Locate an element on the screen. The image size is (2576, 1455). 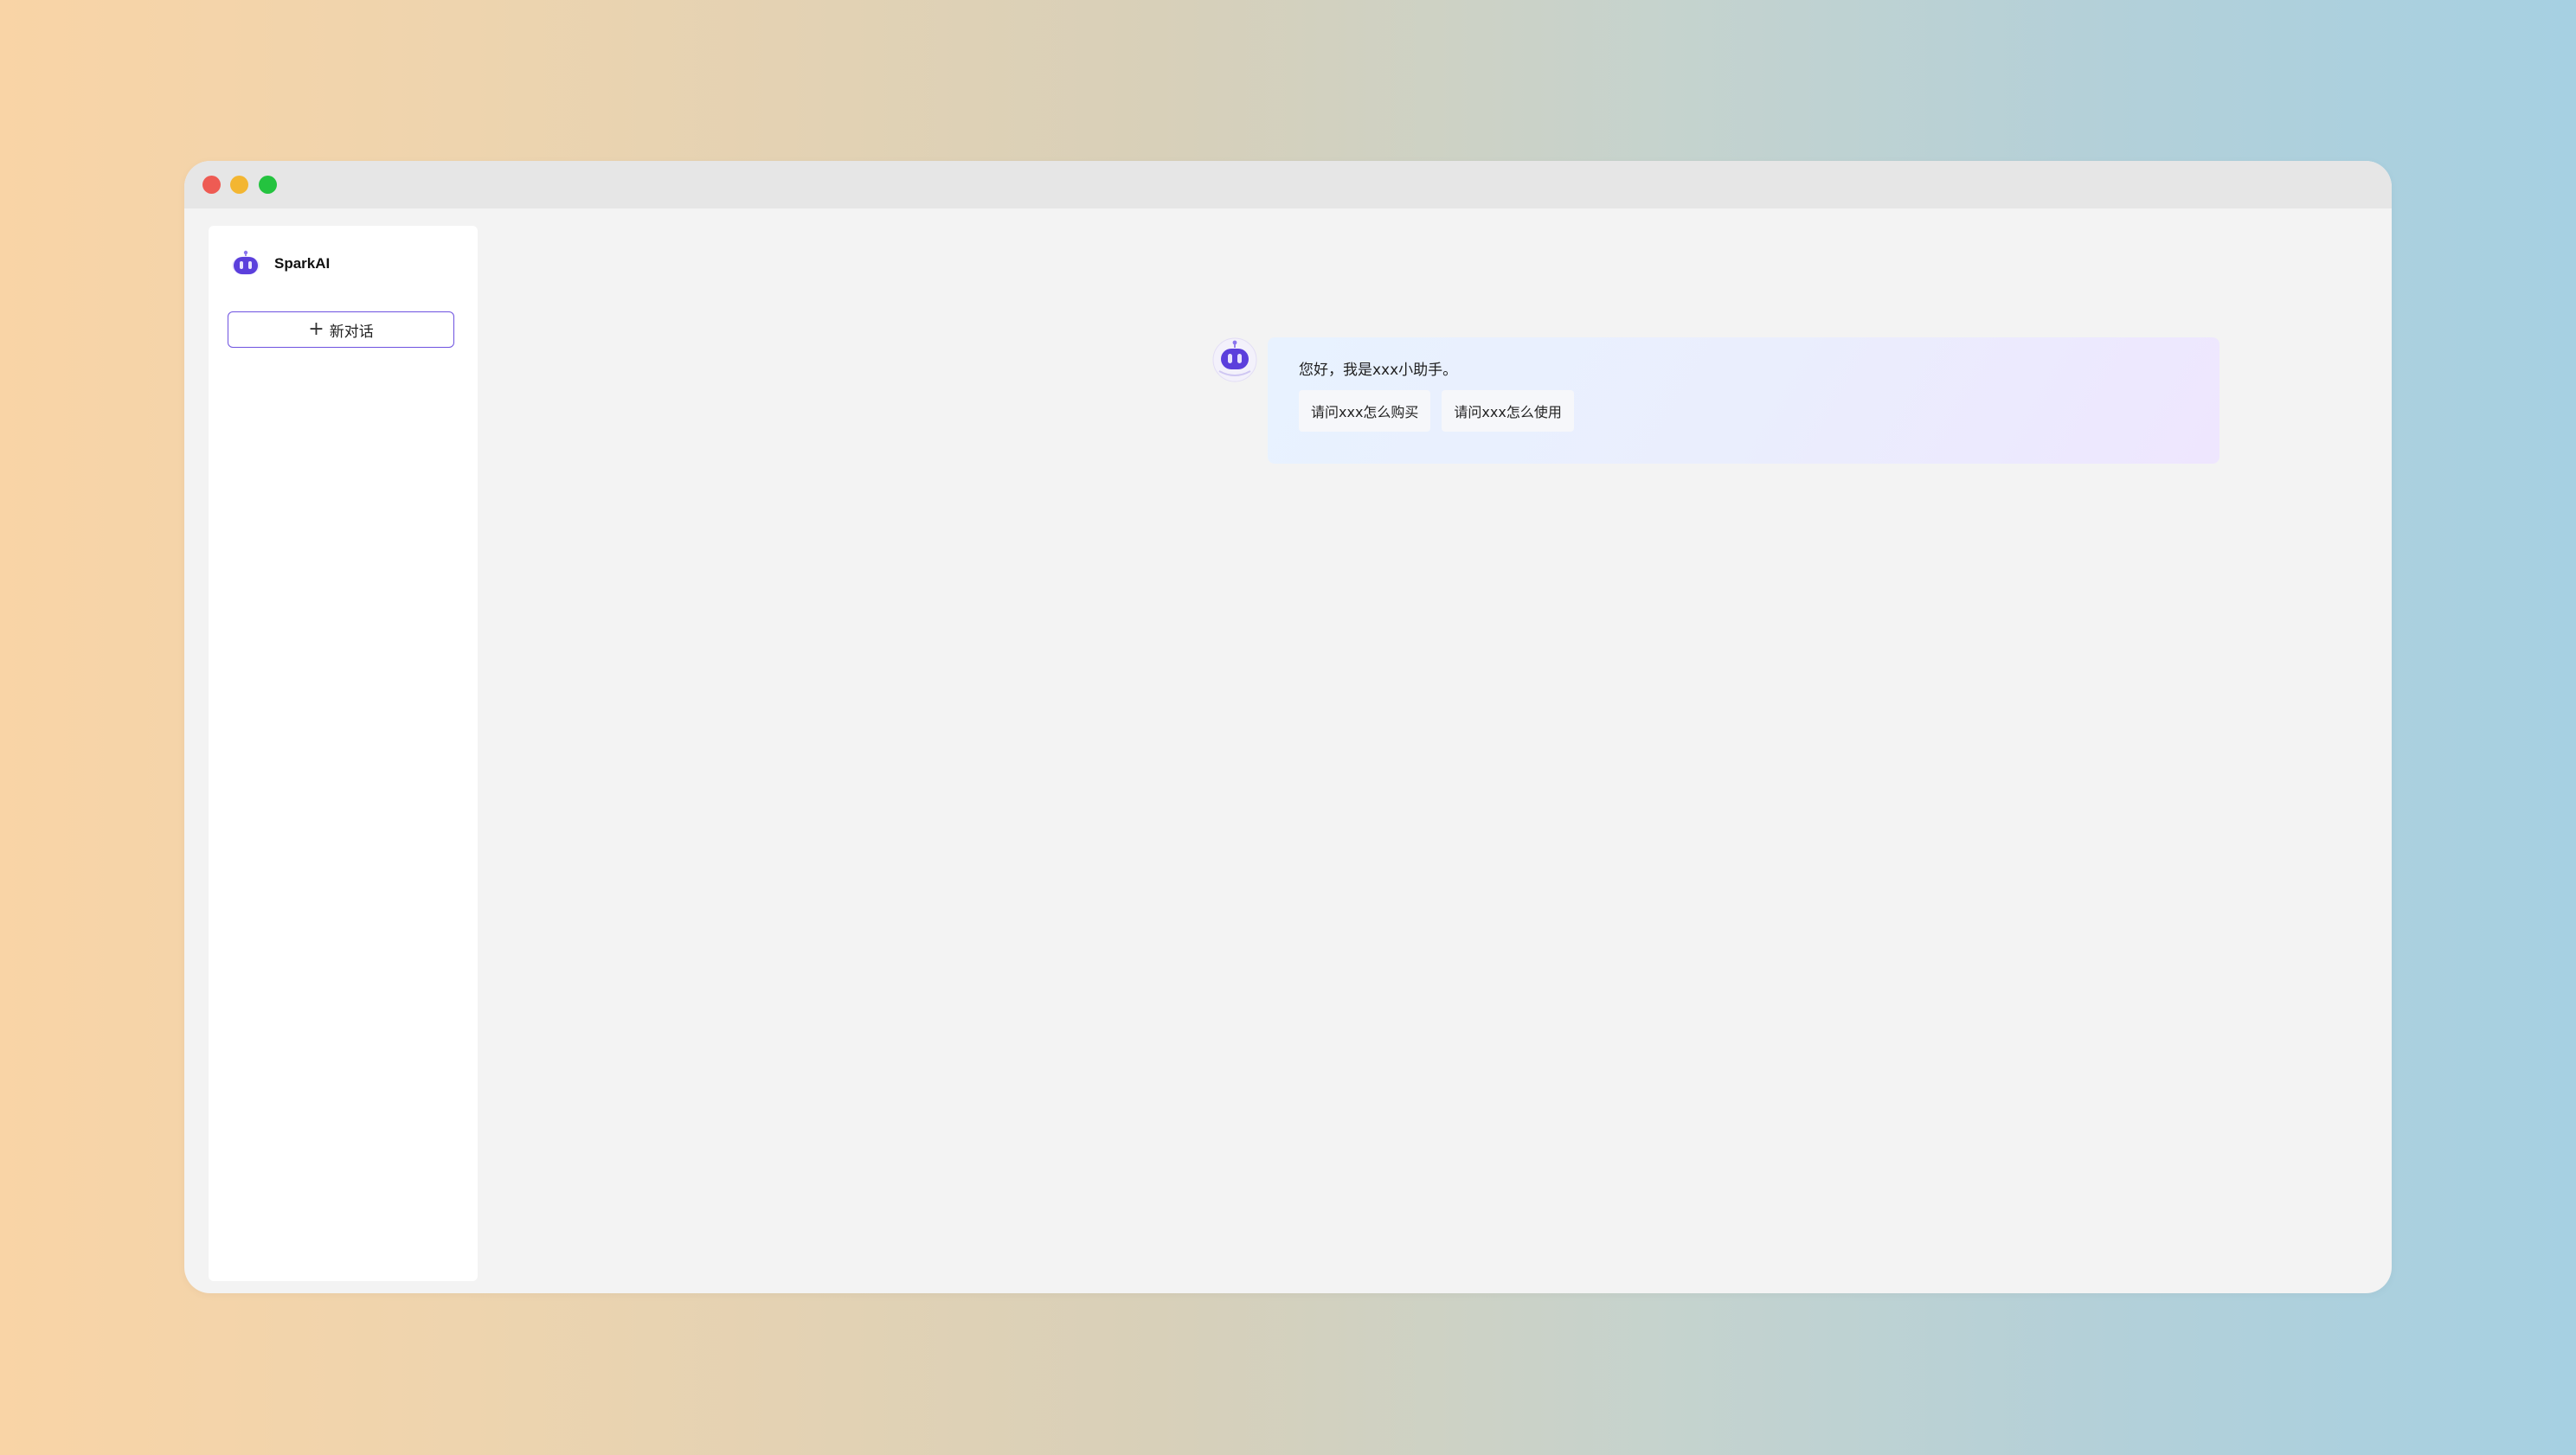
suggestion-chip-buy: 请问xxx怎么购买 is located at coordinates (1365, 411).